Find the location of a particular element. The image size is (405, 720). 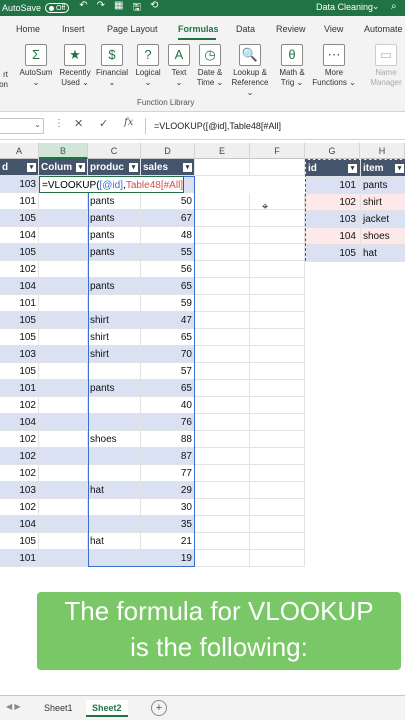

lookup-reference-button: 🔍 Lookup & Reference ⌄ is located at coordinates (250, 71).